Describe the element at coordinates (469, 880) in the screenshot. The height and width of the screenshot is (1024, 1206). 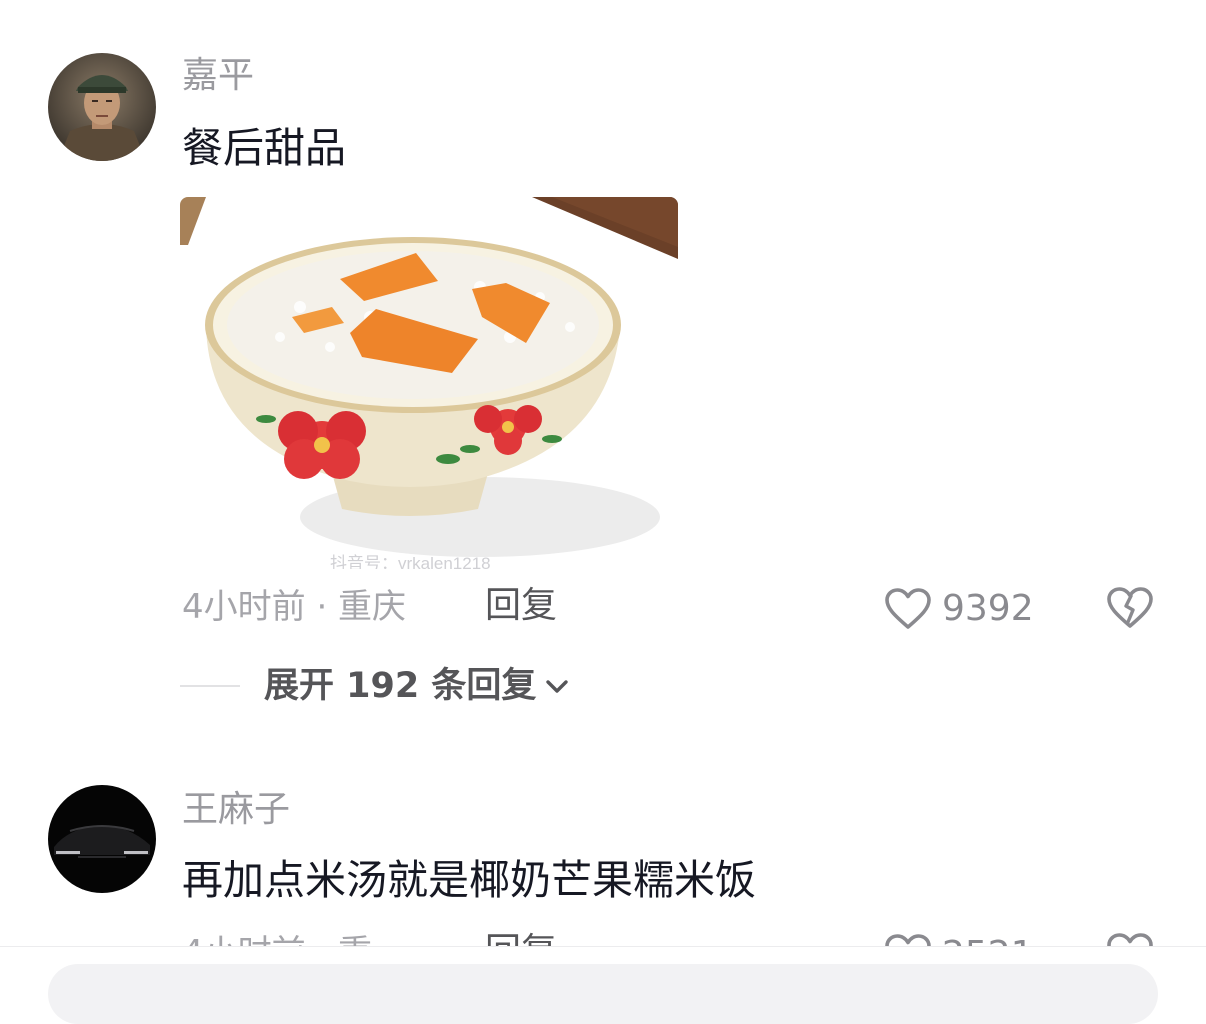
I see `comment-text: 再加点米汤就是椰奶芒果糯米饭` at that location.